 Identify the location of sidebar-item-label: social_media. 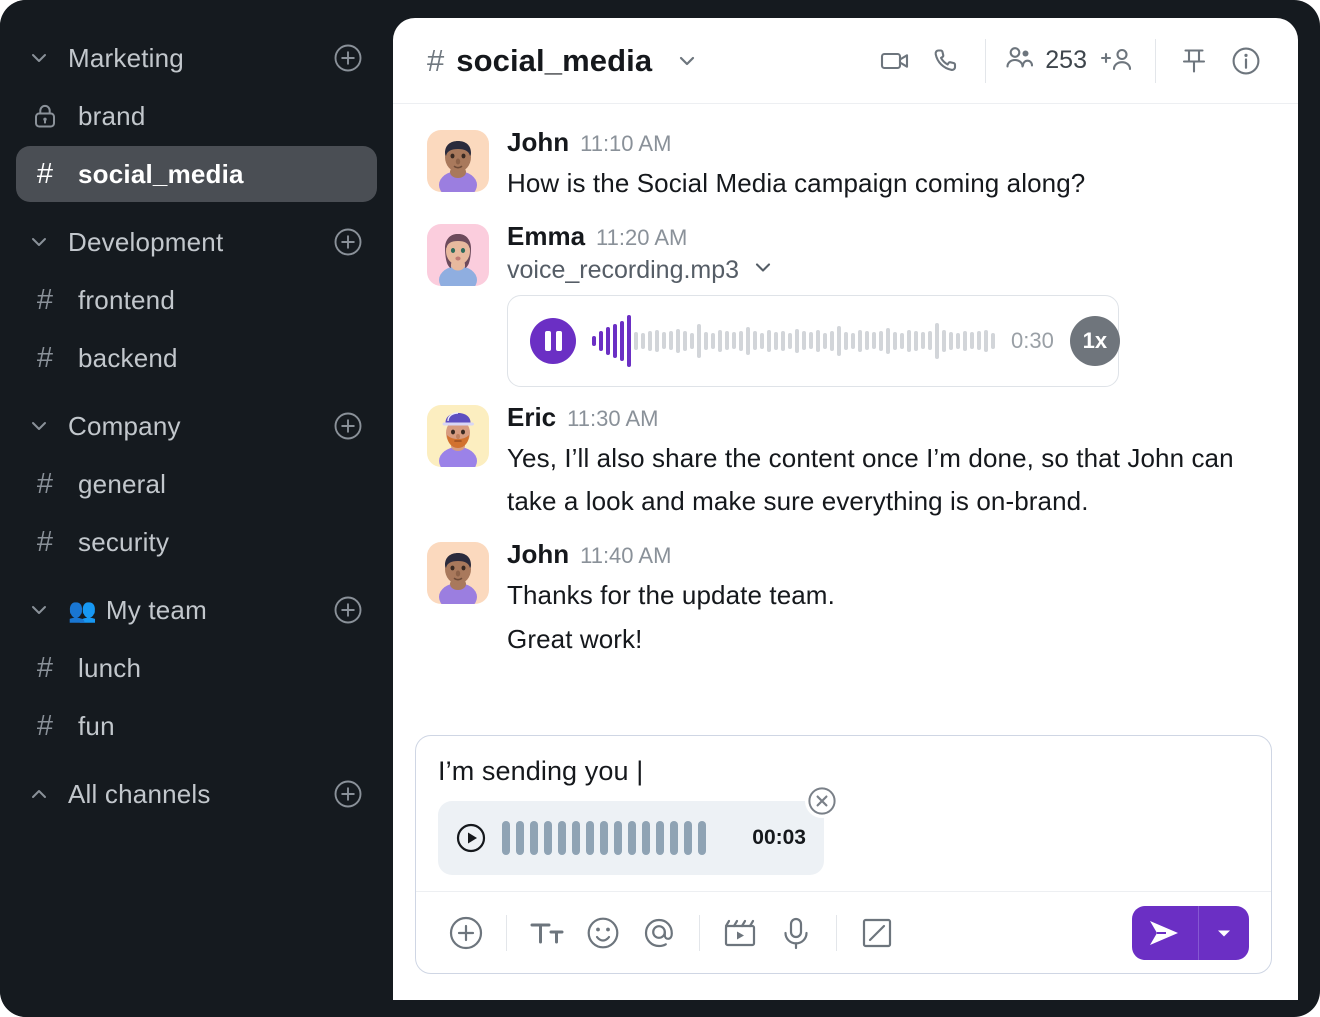
(161, 173).